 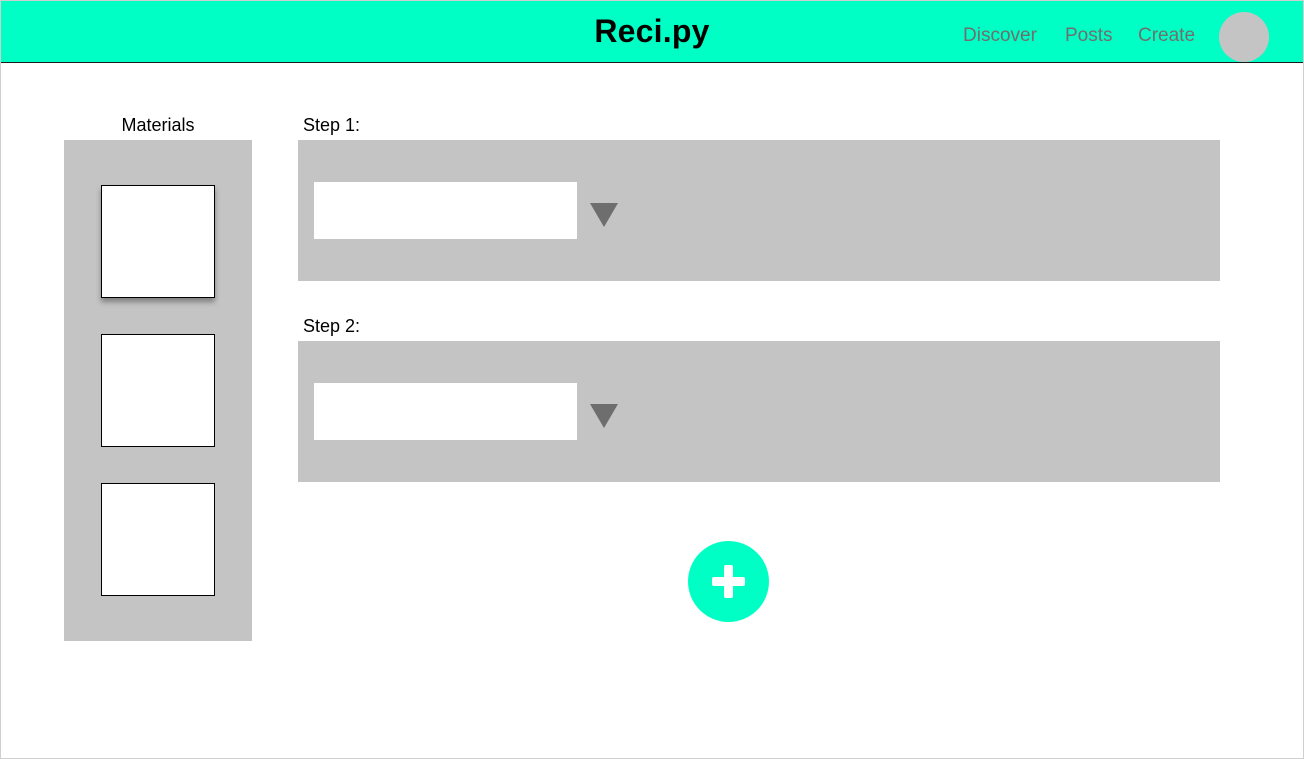 What do you see at coordinates (759, 411) in the screenshot?
I see `step-2-panel` at bounding box center [759, 411].